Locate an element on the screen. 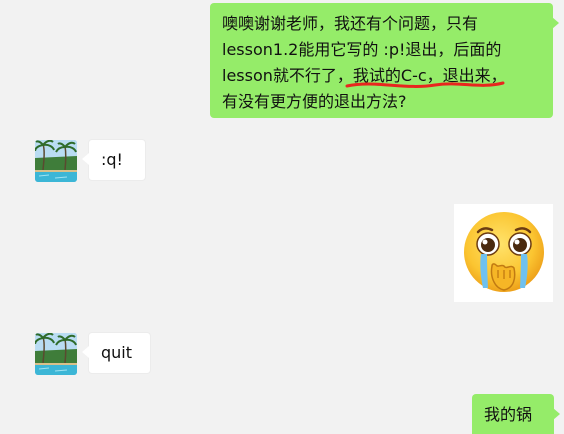 The height and width of the screenshot is (434, 564). message-line: 有没有更方便的退出方法? is located at coordinates (314, 101).